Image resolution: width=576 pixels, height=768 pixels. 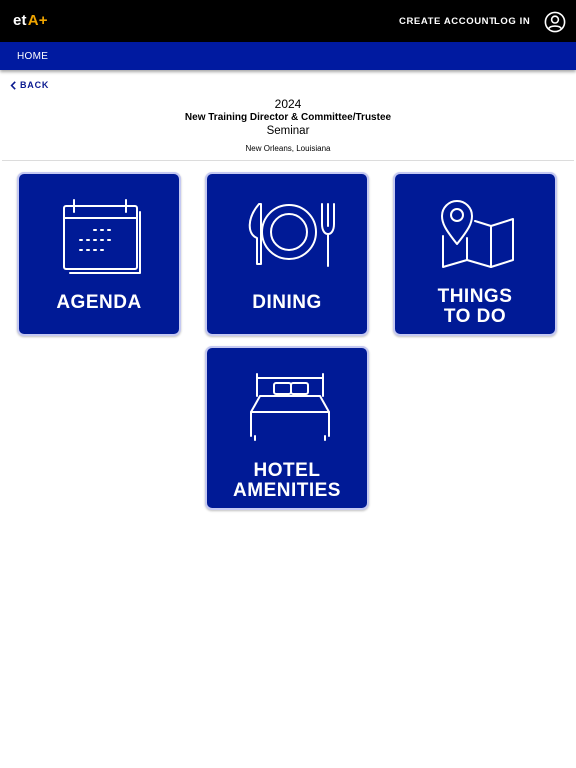 I want to click on things-to-do-tile: THINGS TO DO, so click(x=475, y=254).